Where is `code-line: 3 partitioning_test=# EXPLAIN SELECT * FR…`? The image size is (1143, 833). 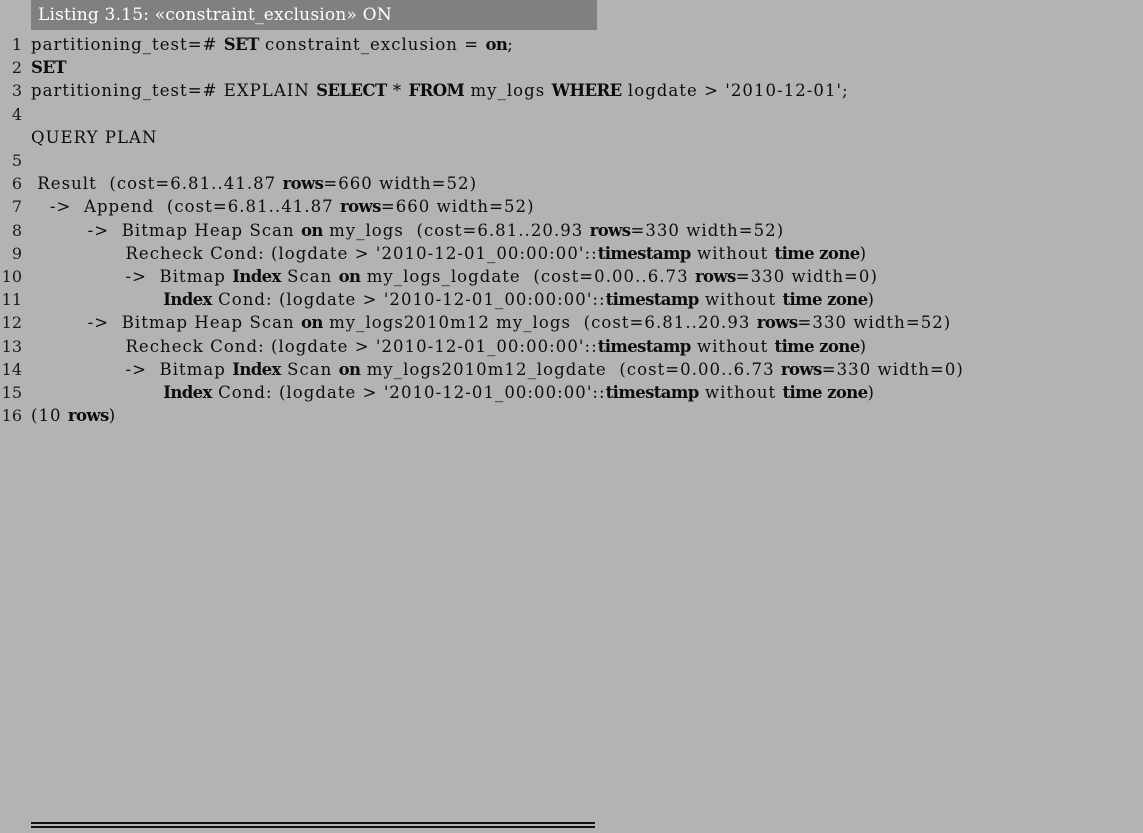
code-line: 3 partitioning_test=# EXPLAIN SELECT * FR… is located at coordinates (571, 90).